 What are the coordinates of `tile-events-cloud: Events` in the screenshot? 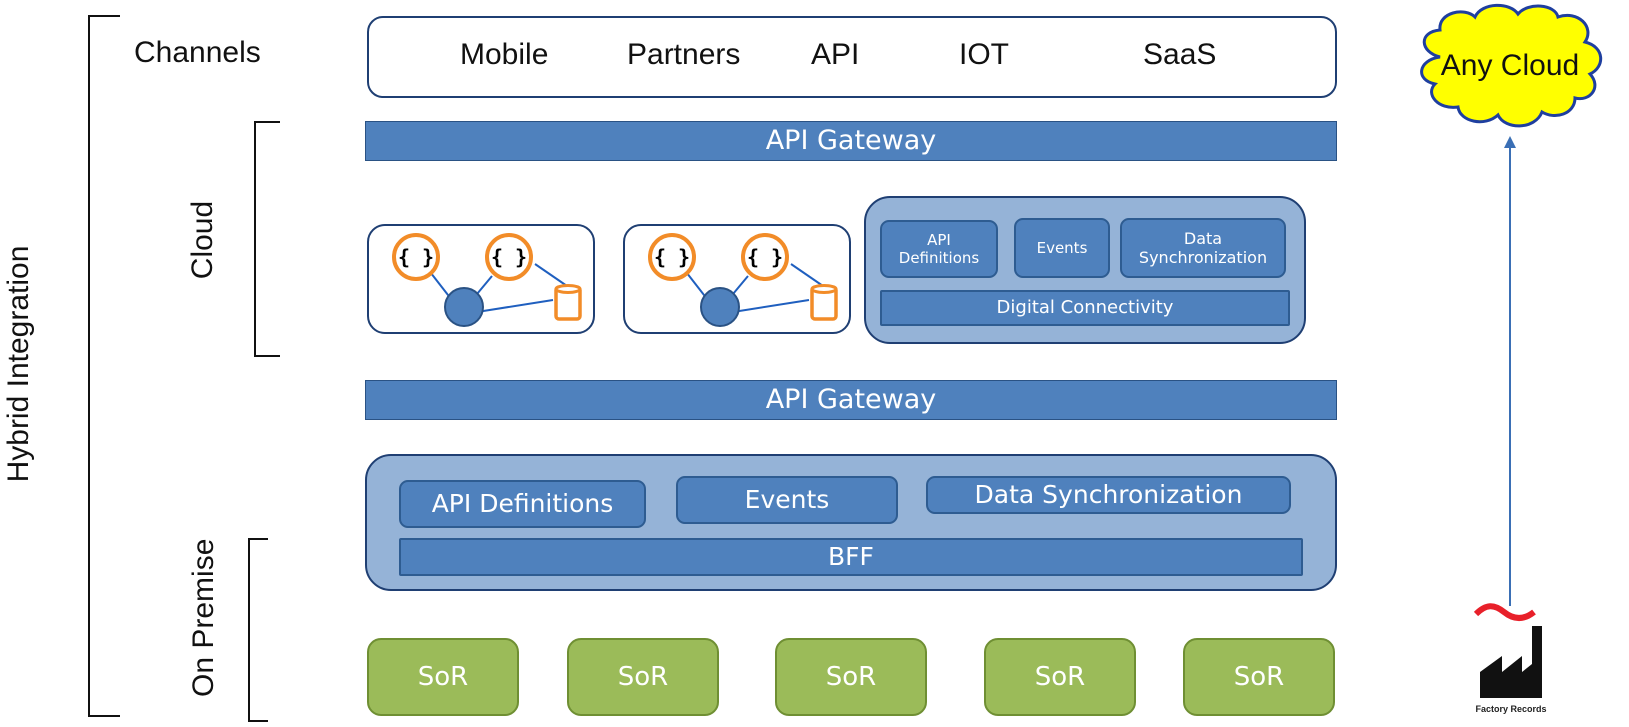 It's located at (1062, 248).